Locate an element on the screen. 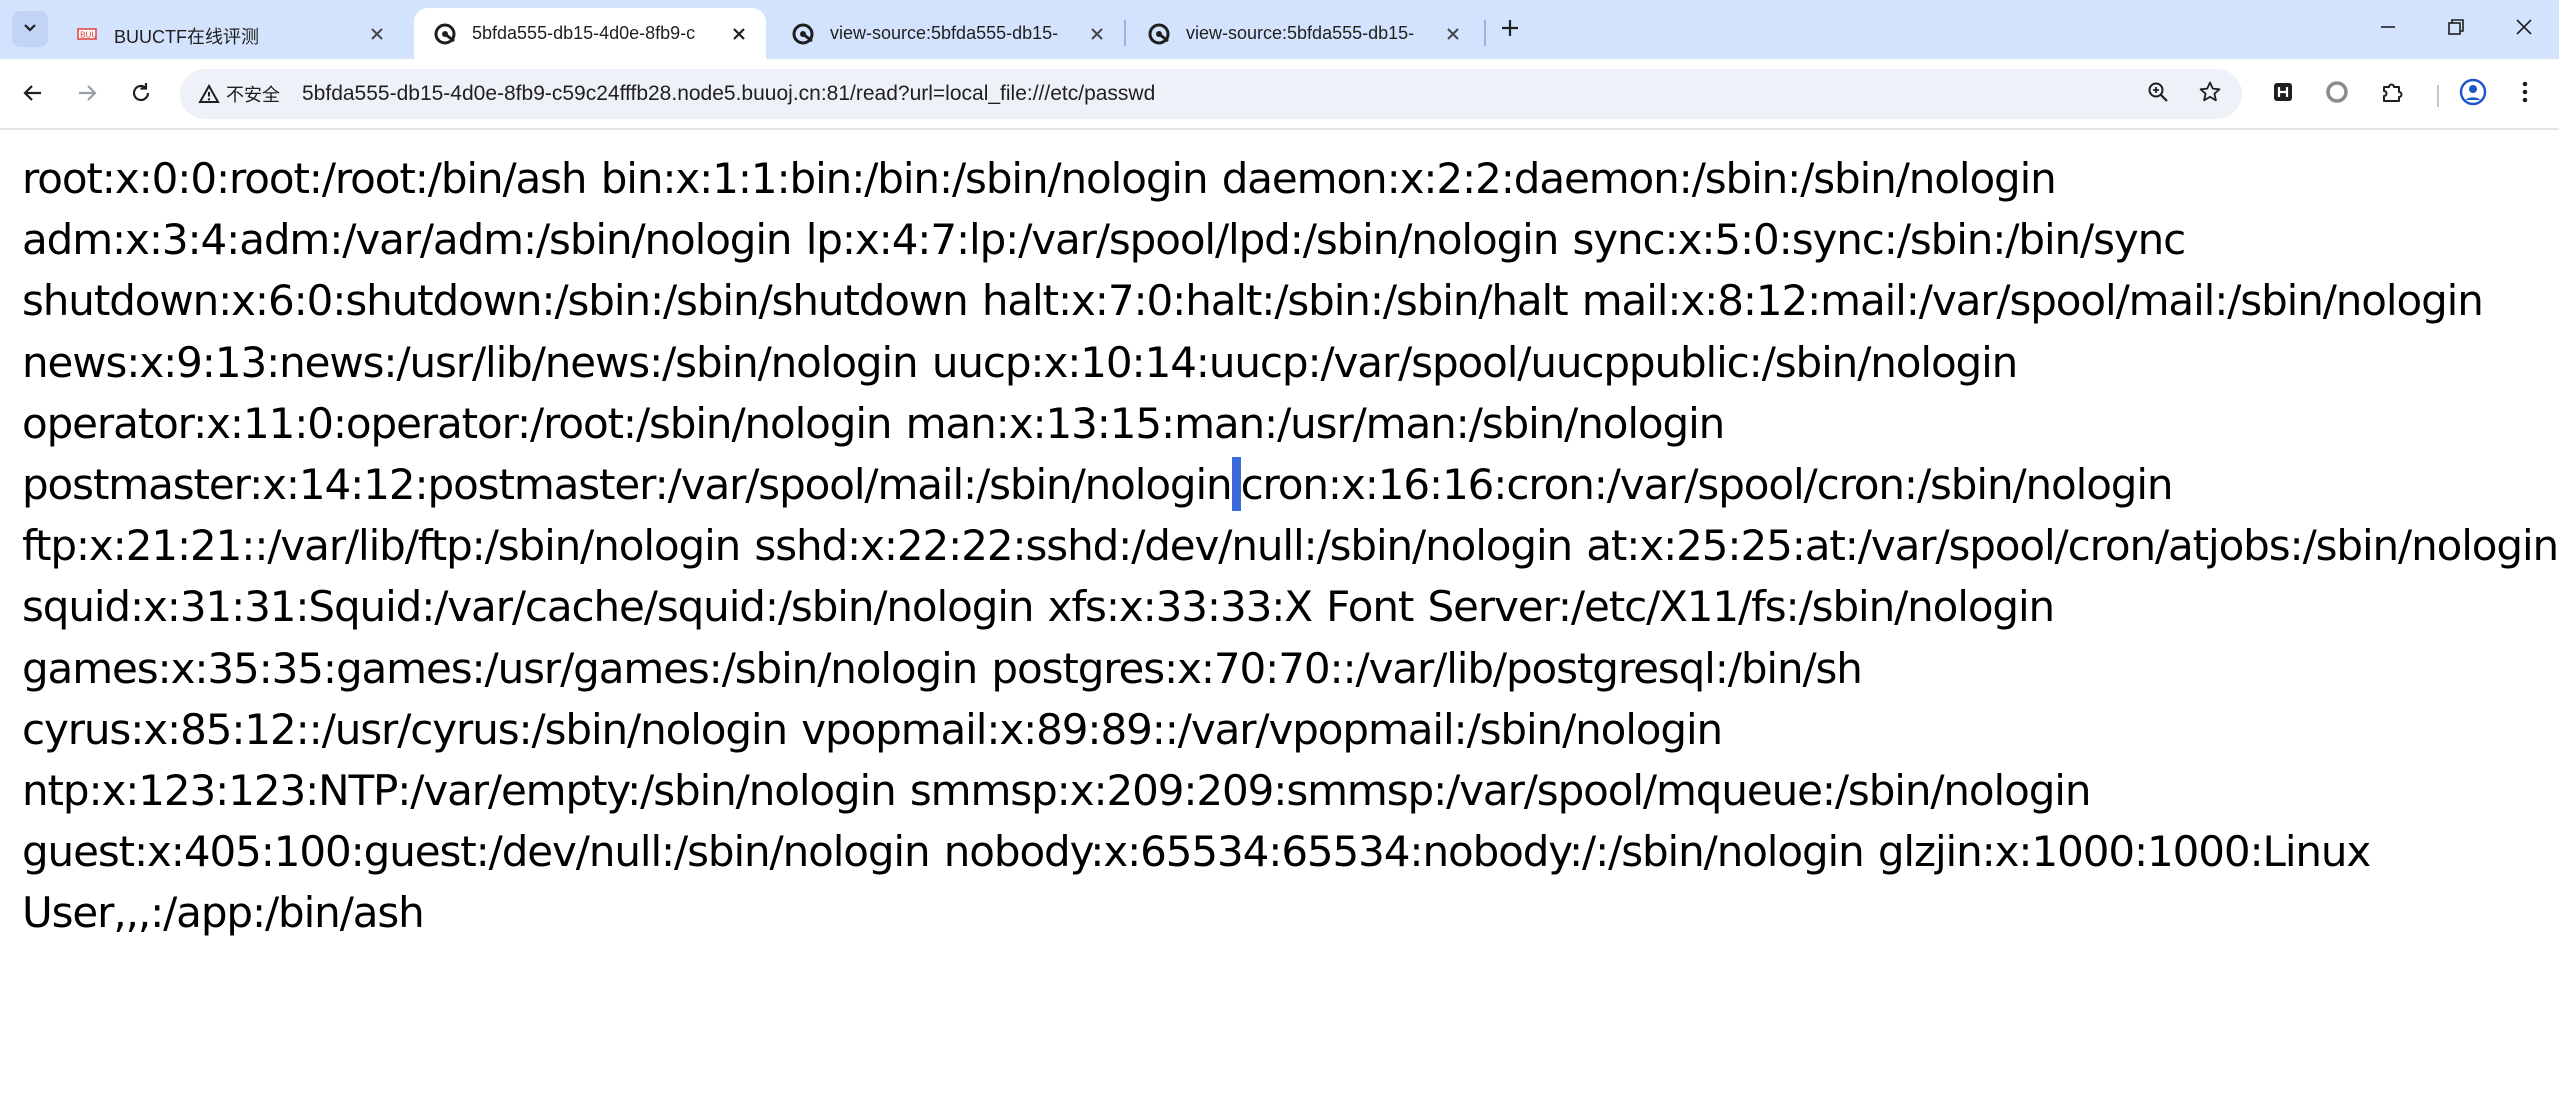 This screenshot has width=2559, height=1118. chevron-down-icon is located at coordinates (30, 29).